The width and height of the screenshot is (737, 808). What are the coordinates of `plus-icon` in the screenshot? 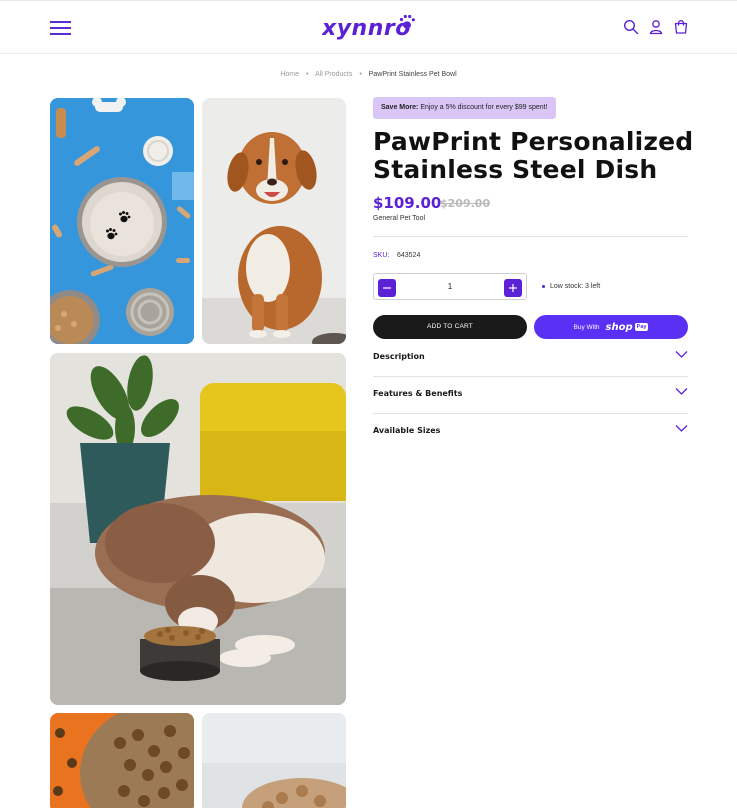 It's located at (513, 288).